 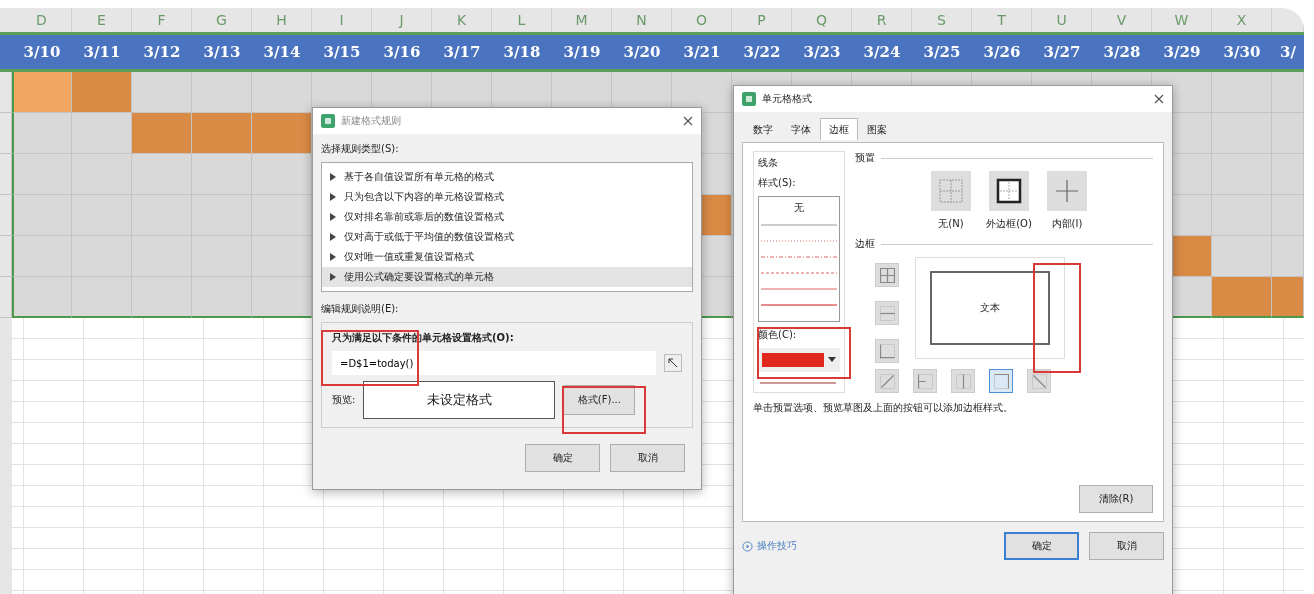 What do you see at coordinates (102, 20) in the screenshot?
I see `column-header: E` at bounding box center [102, 20].